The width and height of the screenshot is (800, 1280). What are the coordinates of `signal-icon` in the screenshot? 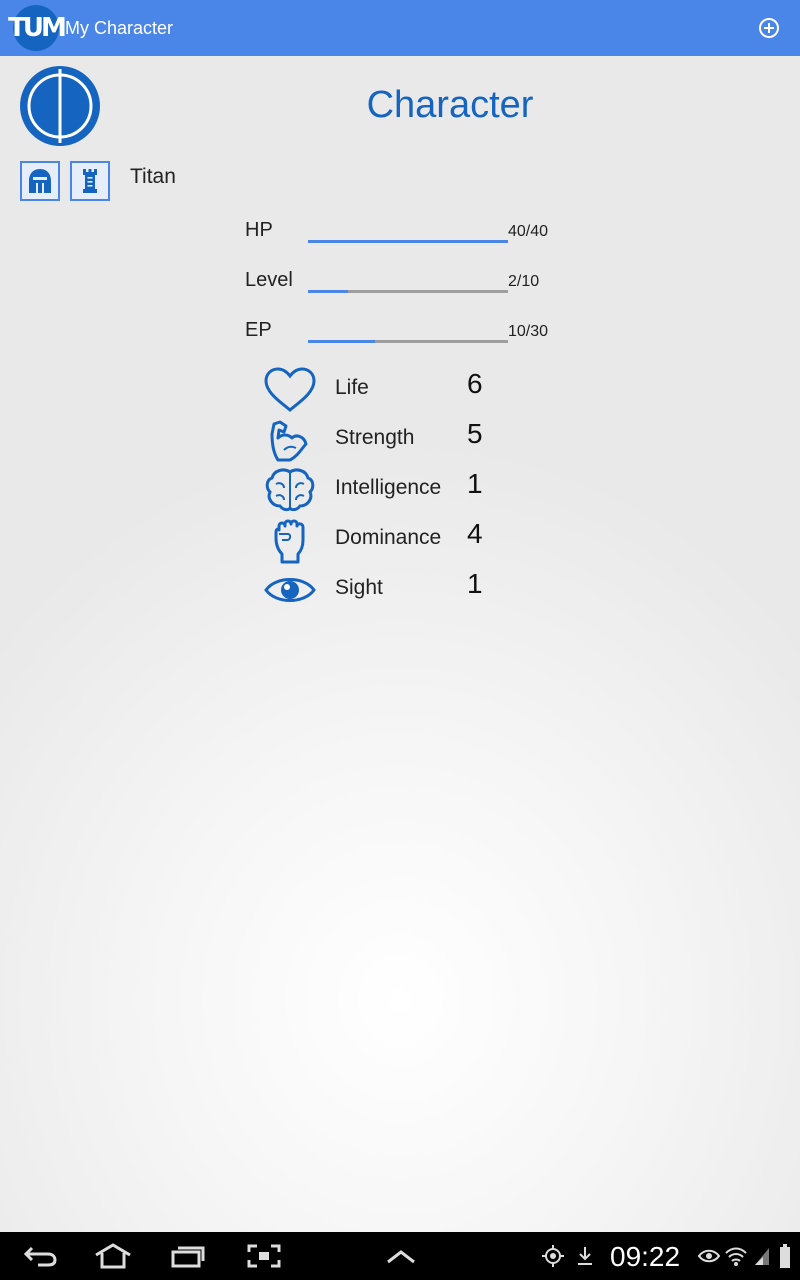 It's located at (762, 1256).